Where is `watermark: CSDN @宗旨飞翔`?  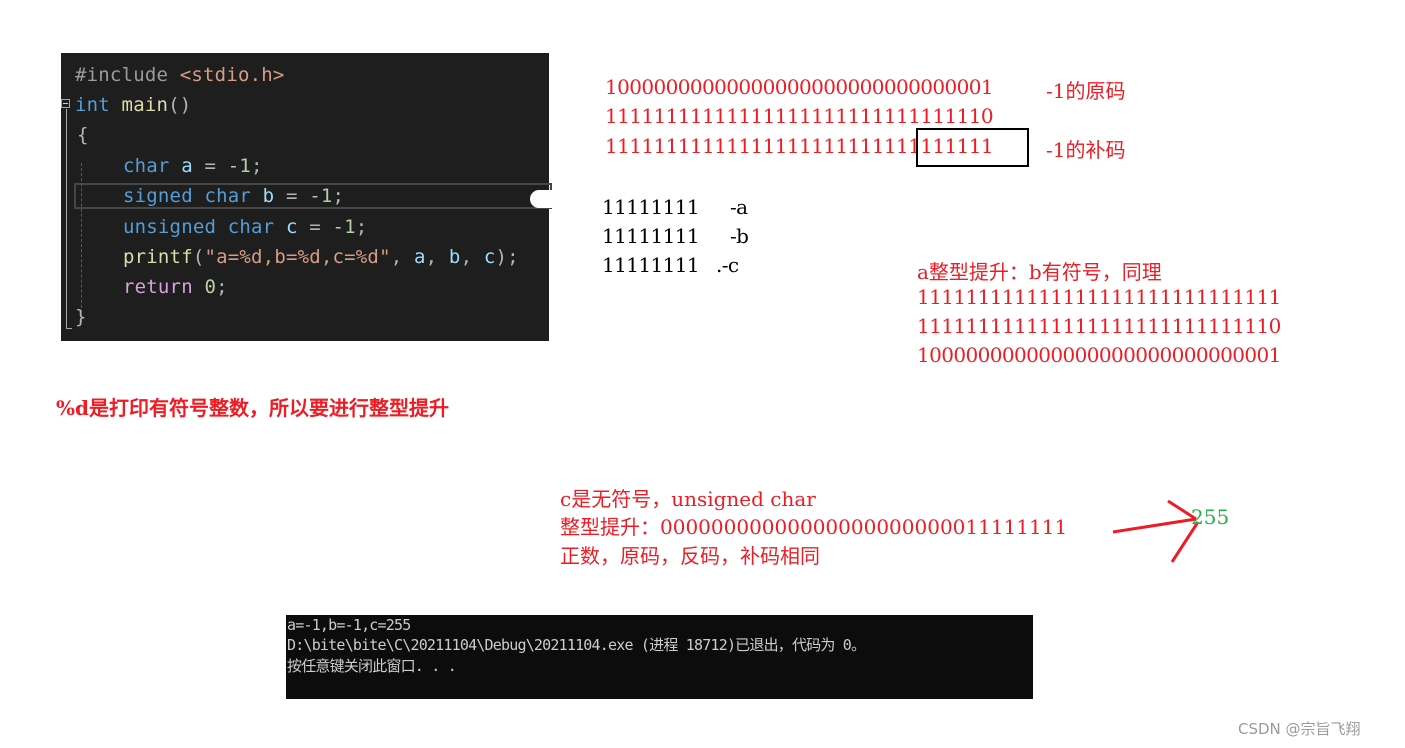 watermark: CSDN @宗旨飞翔 is located at coordinates (1299, 729).